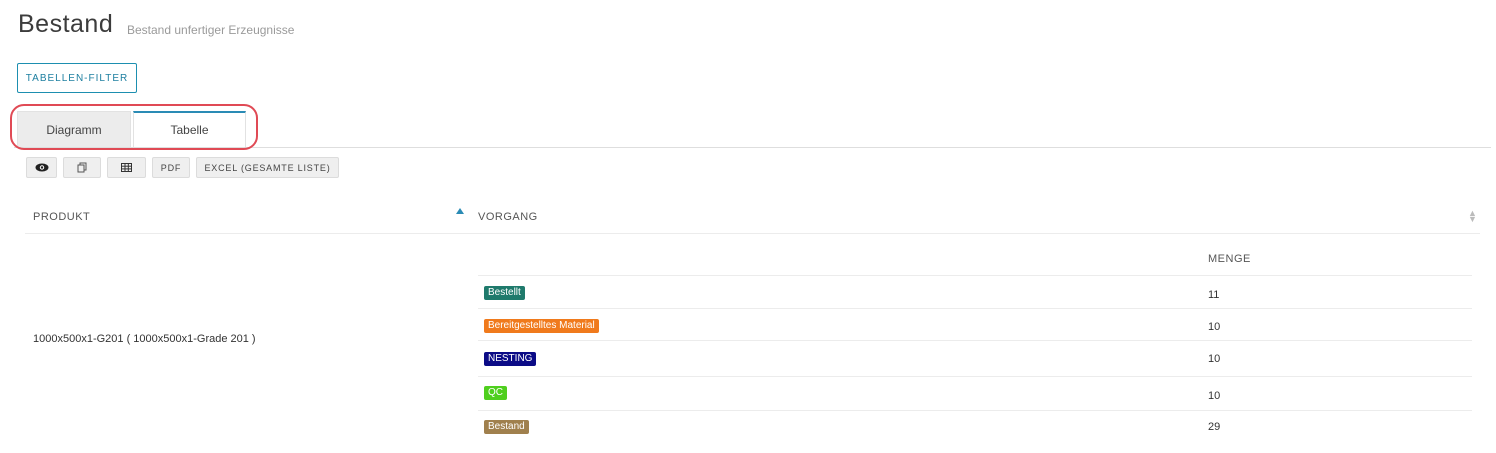 The height and width of the screenshot is (453, 1496). What do you see at coordinates (506, 427) in the screenshot?
I see `status-badge-bestand: Bestand` at bounding box center [506, 427].